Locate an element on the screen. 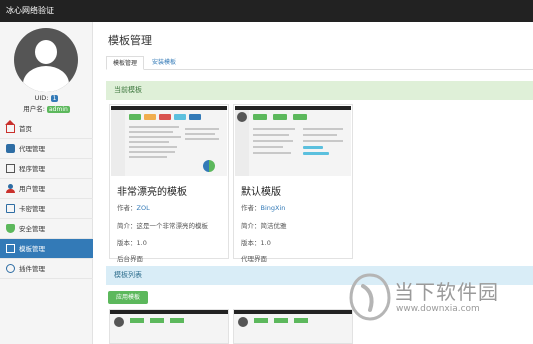  sidebar-item-security: 安全管理 is located at coordinates (46, 229).